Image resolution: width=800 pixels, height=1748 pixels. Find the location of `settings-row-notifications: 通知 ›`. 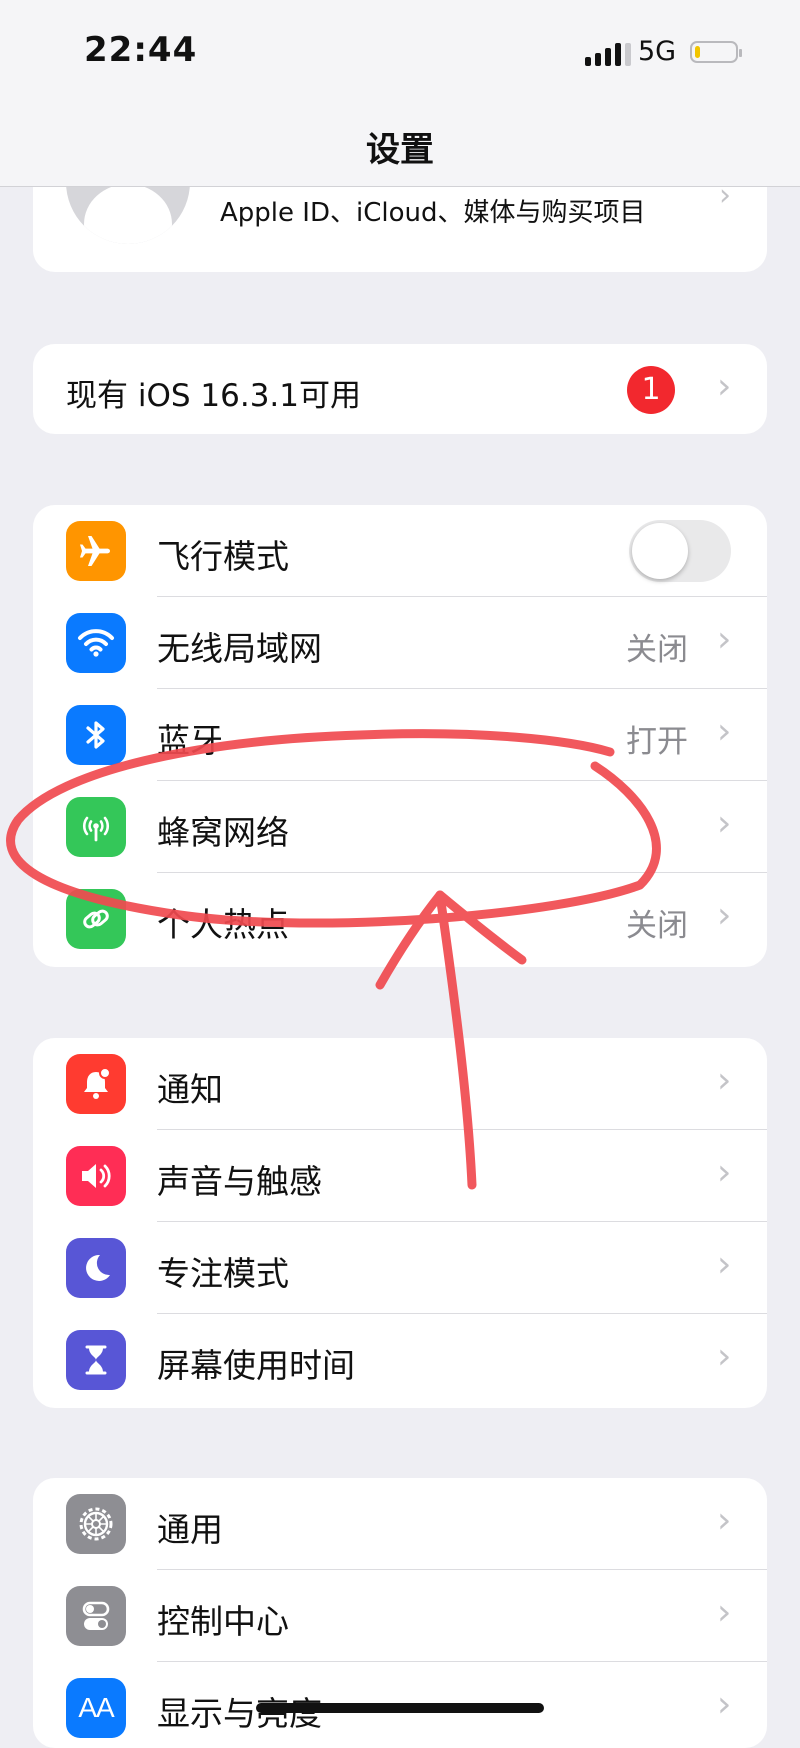

settings-row-notifications: 通知 › is located at coordinates (400, 1084).